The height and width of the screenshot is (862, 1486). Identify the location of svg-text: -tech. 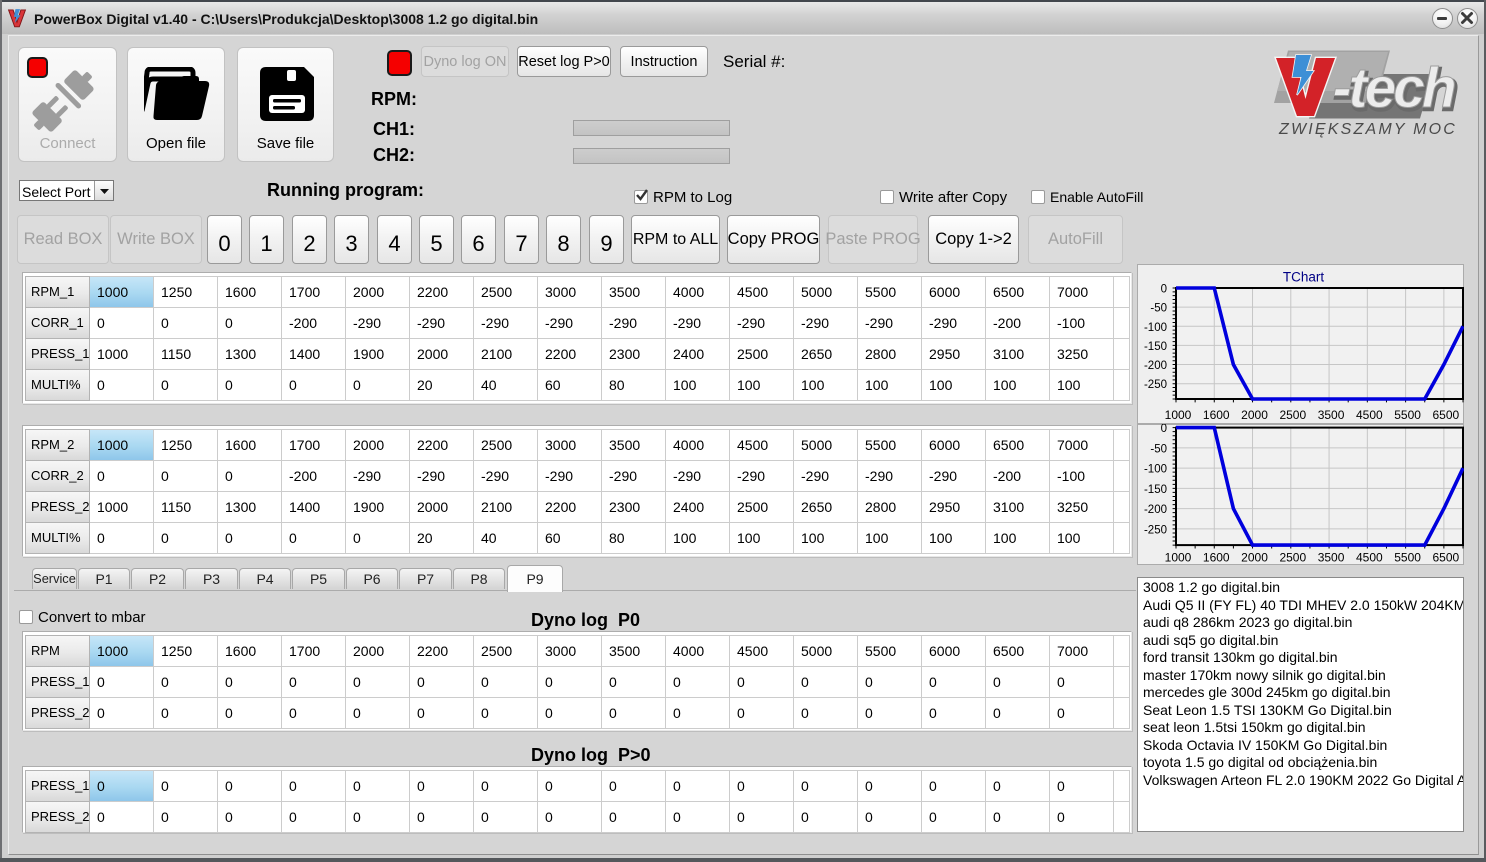
(1394, 88).